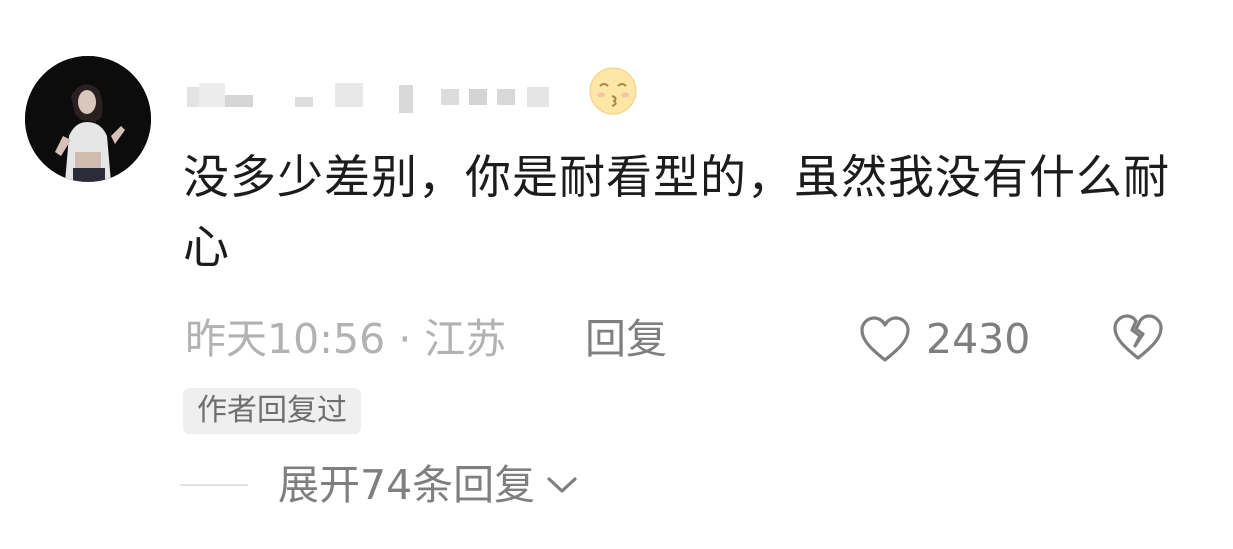  Describe the element at coordinates (613, 91) in the screenshot. I see `kissing-face-emoji-icon` at that location.